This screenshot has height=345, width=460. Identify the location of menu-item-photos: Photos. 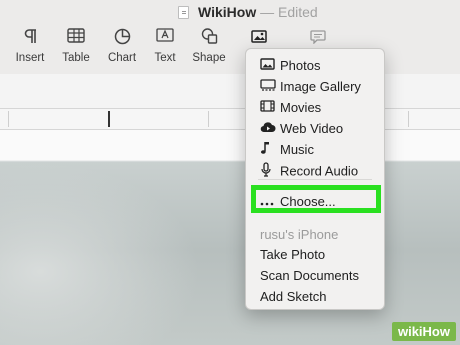
(290, 65).